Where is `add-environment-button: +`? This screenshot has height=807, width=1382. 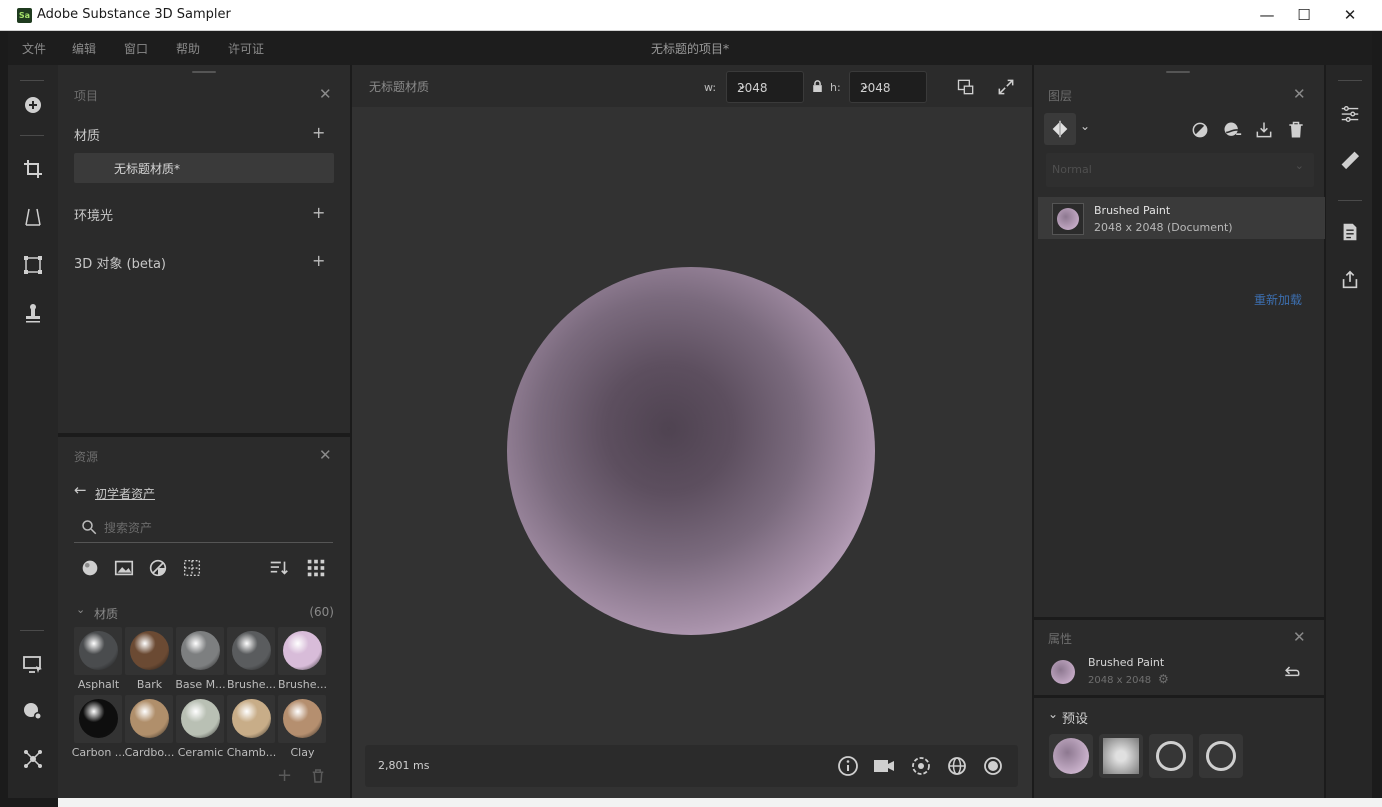 add-environment-button: + is located at coordinates (318, 212).